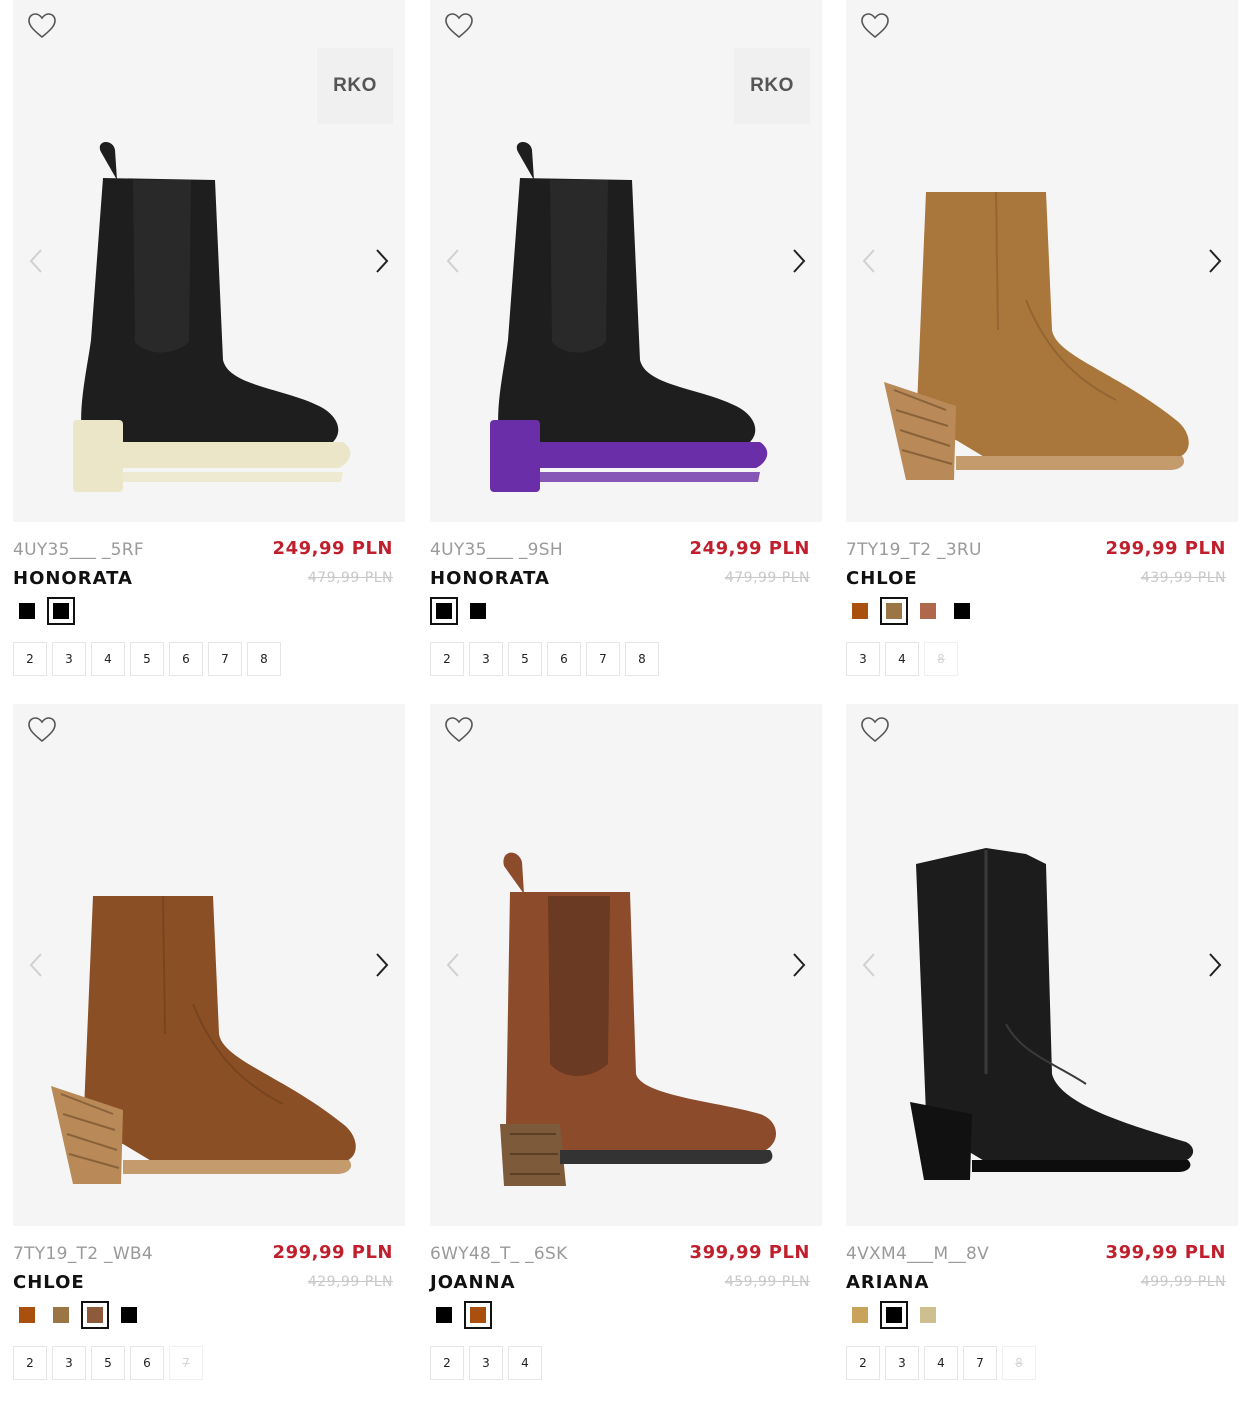 This screenshot has width=1250, height=1408. I want to click on product-code: 7TY19_T2 _3RU, so click(914, 550).